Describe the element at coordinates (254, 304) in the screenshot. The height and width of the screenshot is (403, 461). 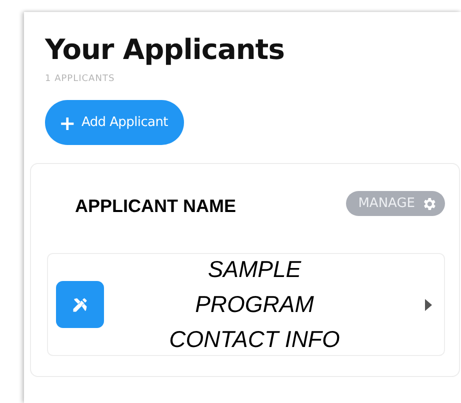
I see `program-contact-info: SAMPLE PROGRAM CONTACT INFO` at that location.